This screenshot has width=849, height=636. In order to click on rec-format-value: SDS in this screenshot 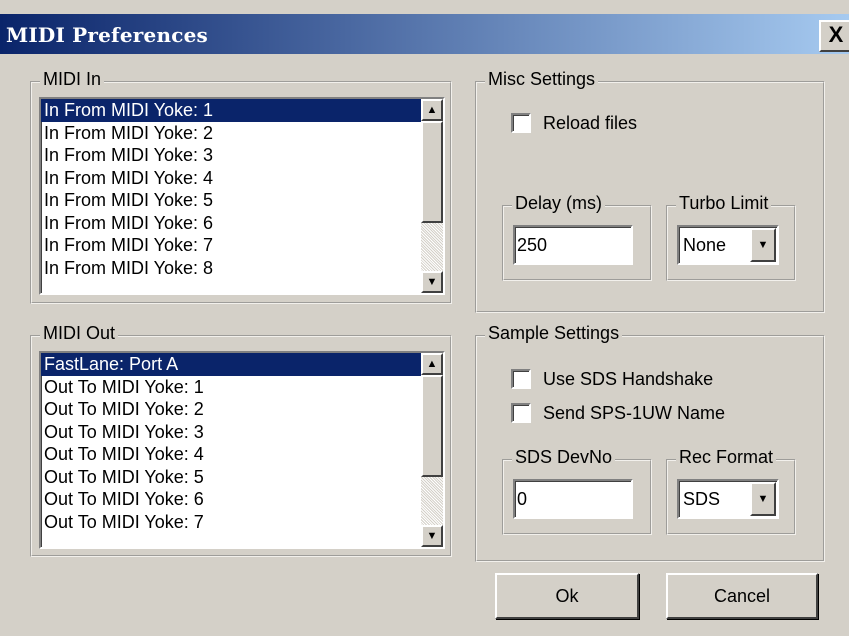, I will do `click(702, 499)`.